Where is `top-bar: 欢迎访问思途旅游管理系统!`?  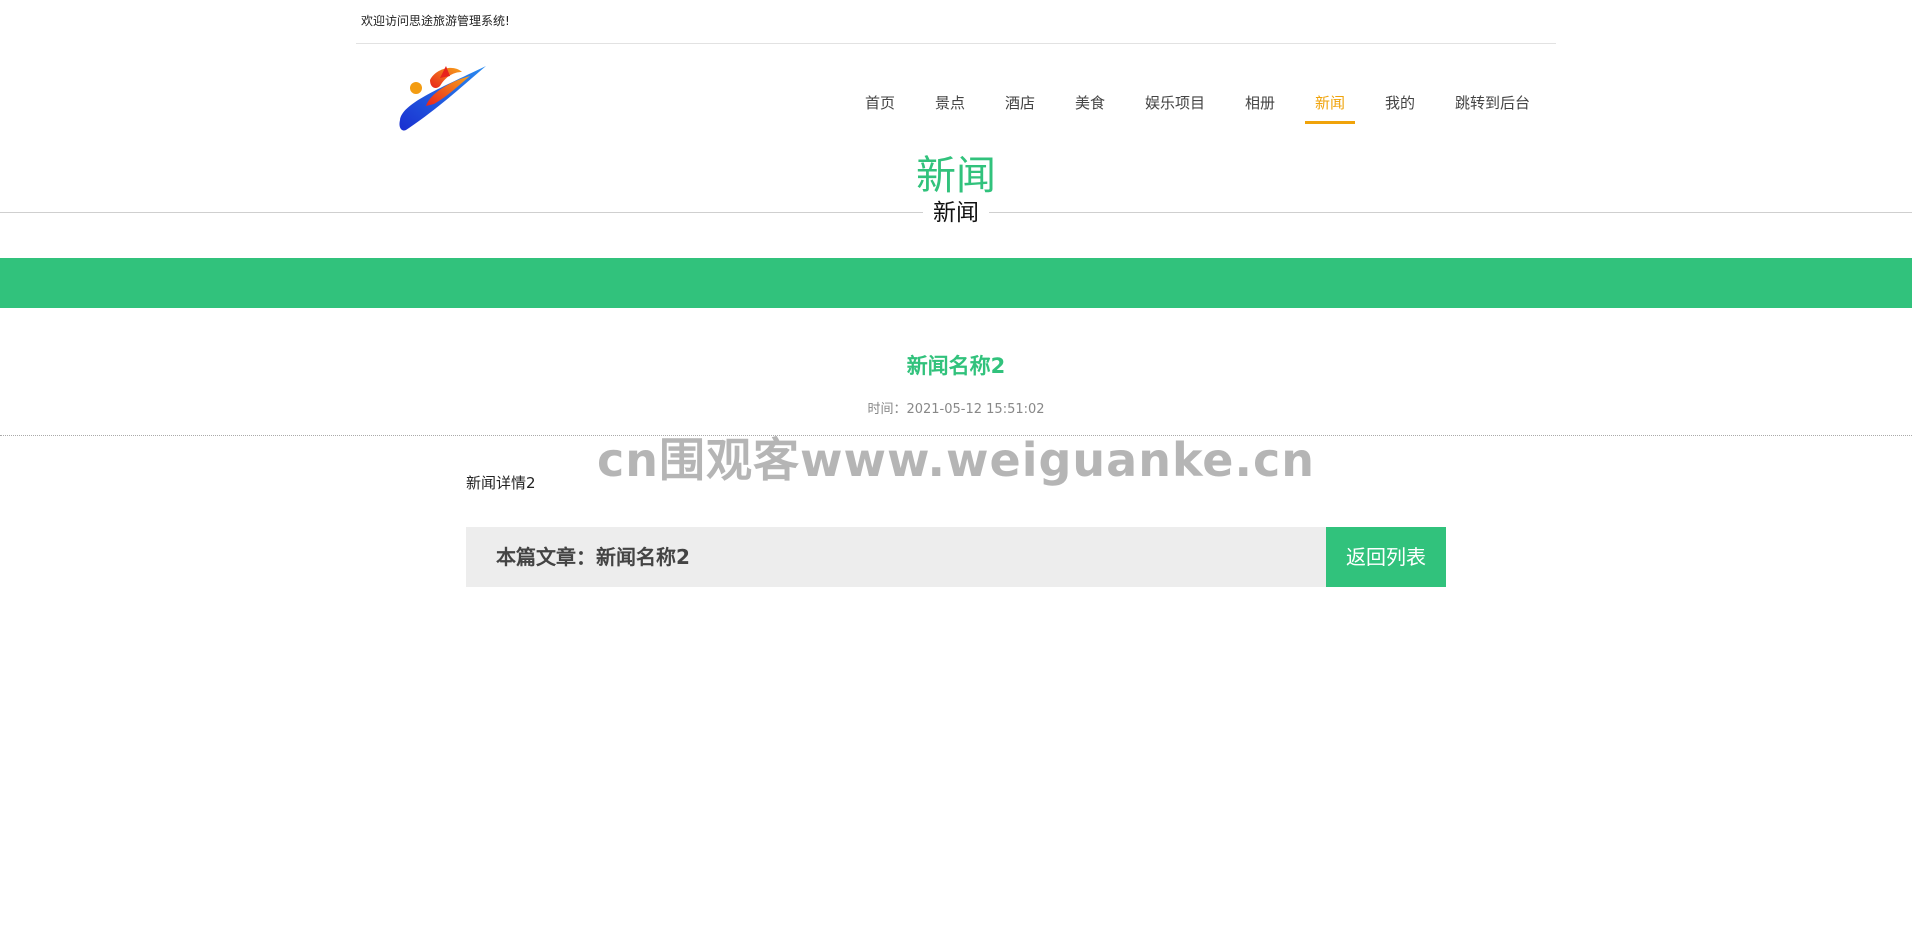 top-bar: 欢迎访问思途旅游管理系统! is located at coordinates (956, 22).